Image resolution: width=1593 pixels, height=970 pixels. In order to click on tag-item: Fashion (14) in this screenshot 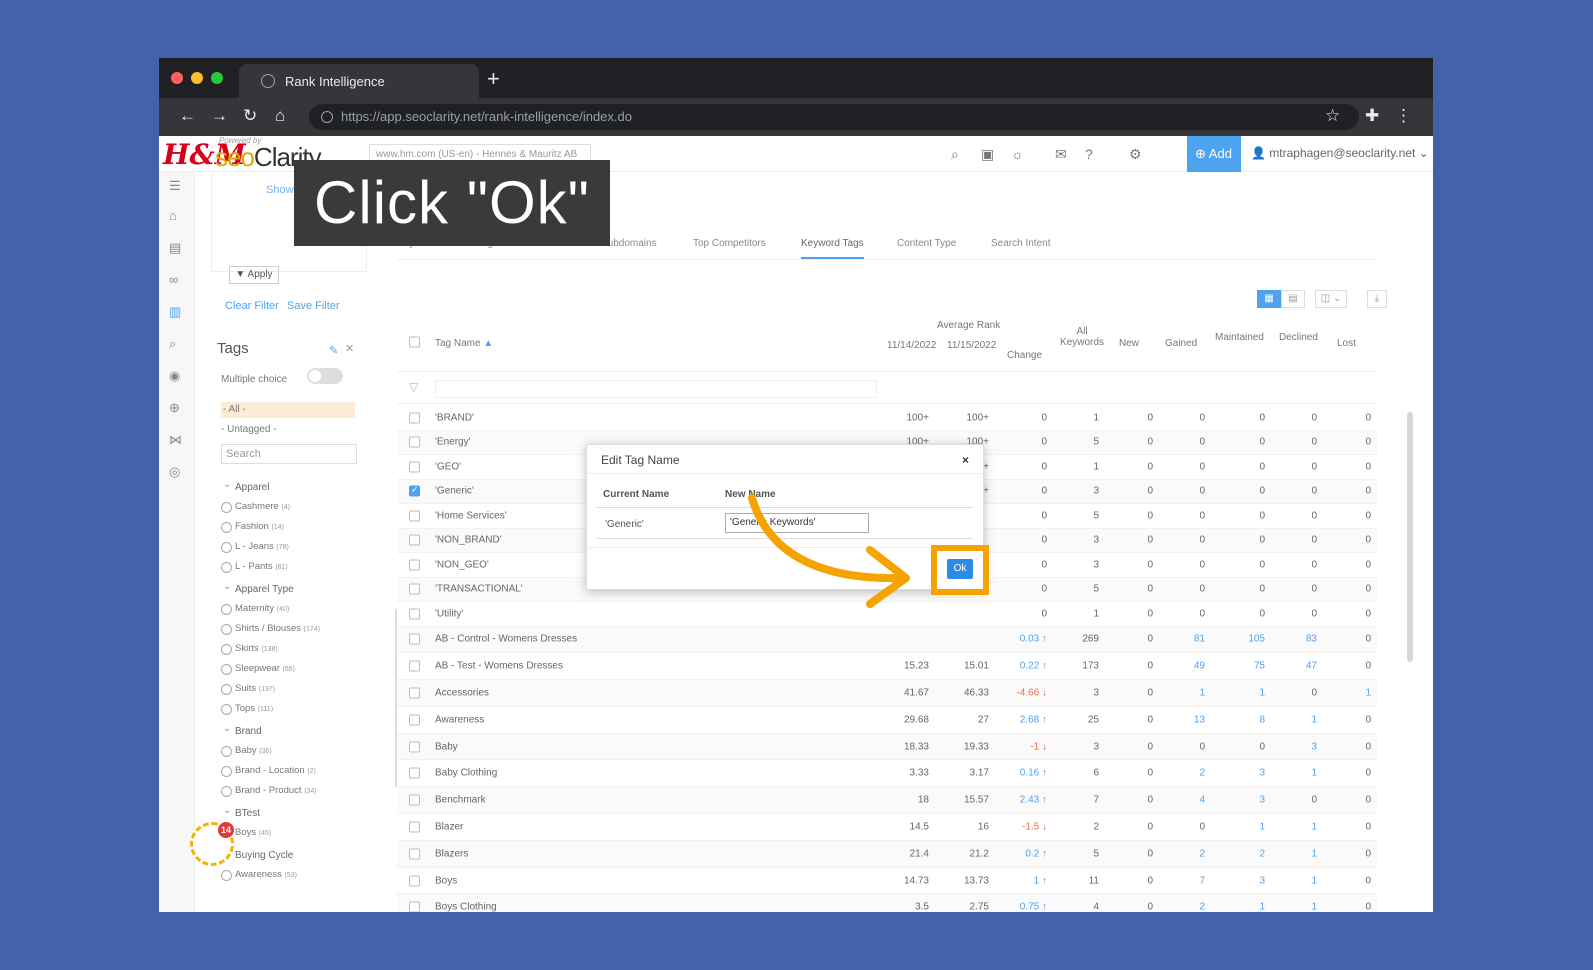, I will do `click(281, 528)`.